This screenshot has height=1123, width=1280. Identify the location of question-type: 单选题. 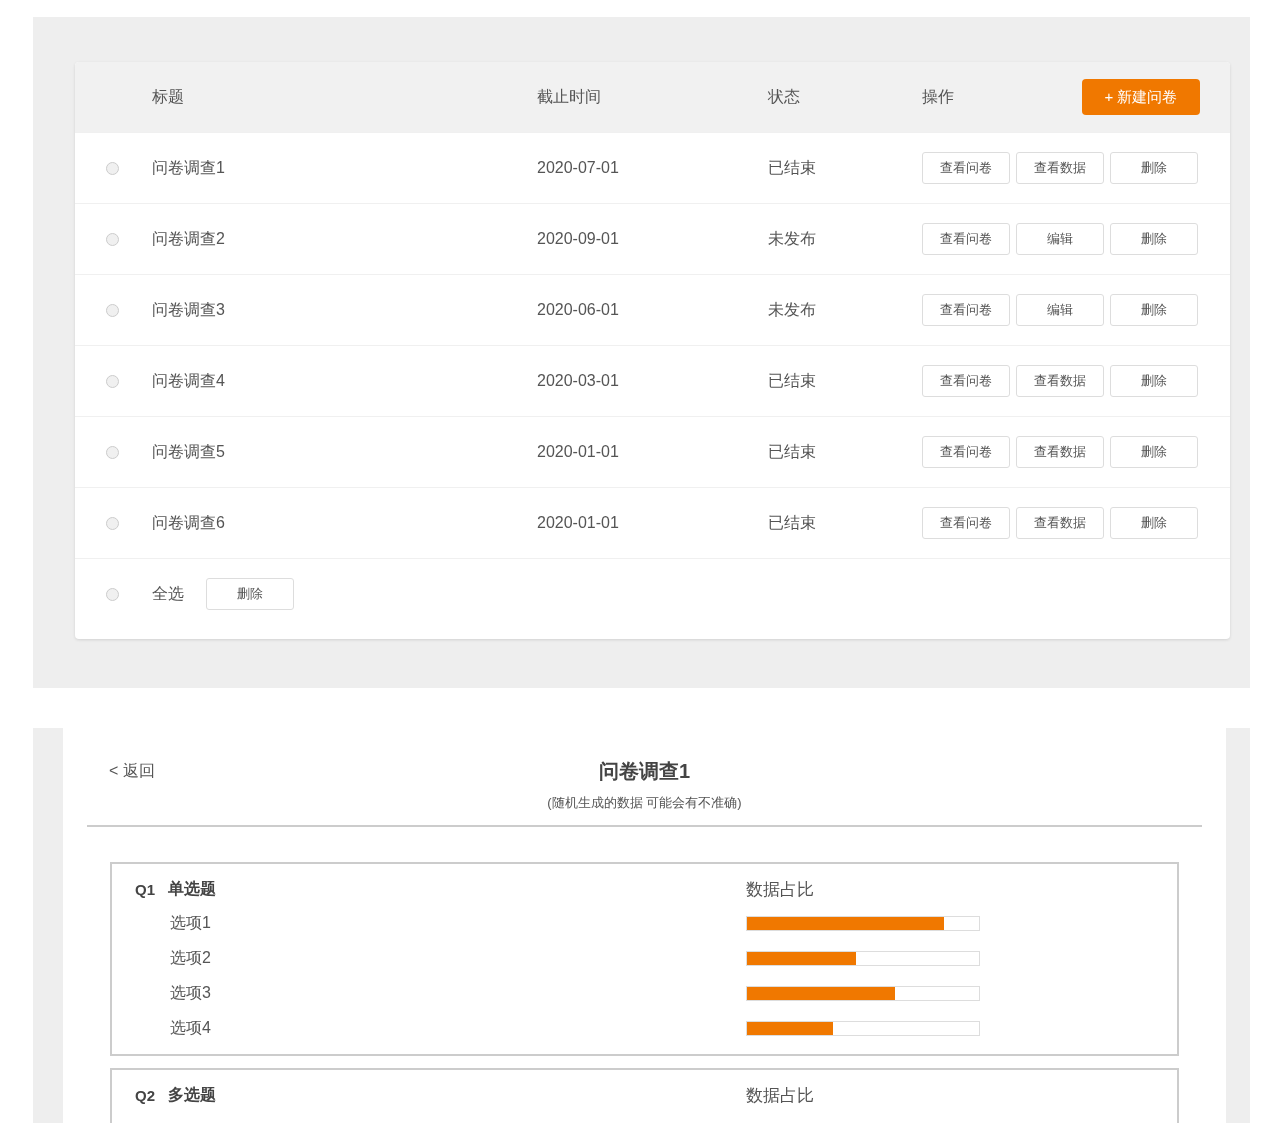
(192, 888).